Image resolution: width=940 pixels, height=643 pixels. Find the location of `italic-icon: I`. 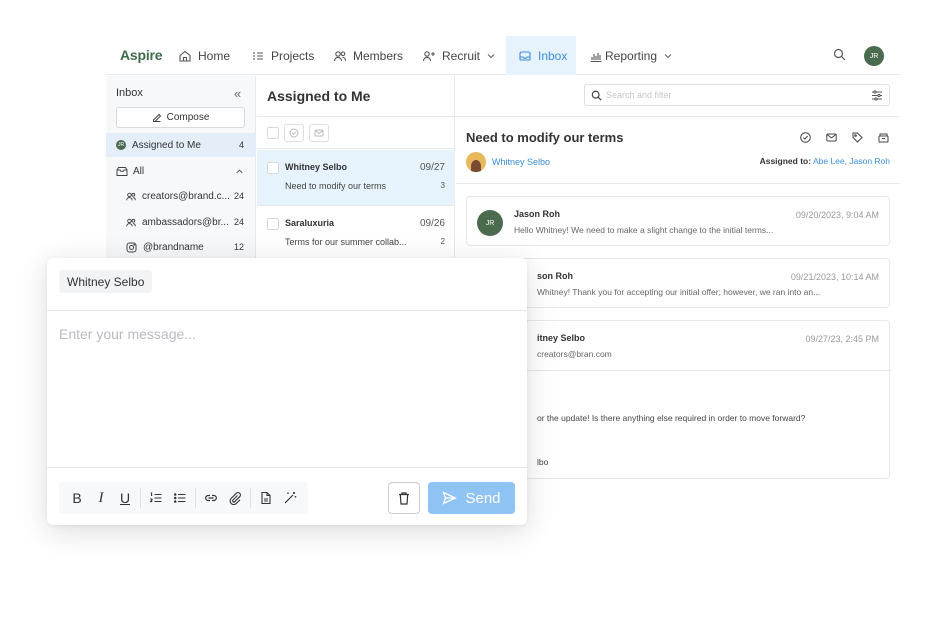

italic-icon: I is located at coordinates (101, 498).